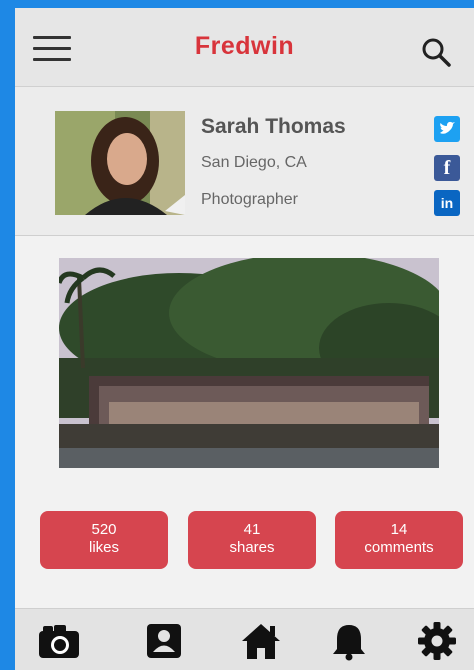  What do you see at coordinates (252, 547) in the screenshot?
I see `shares-label: shares` at bounding box center [252, 547].